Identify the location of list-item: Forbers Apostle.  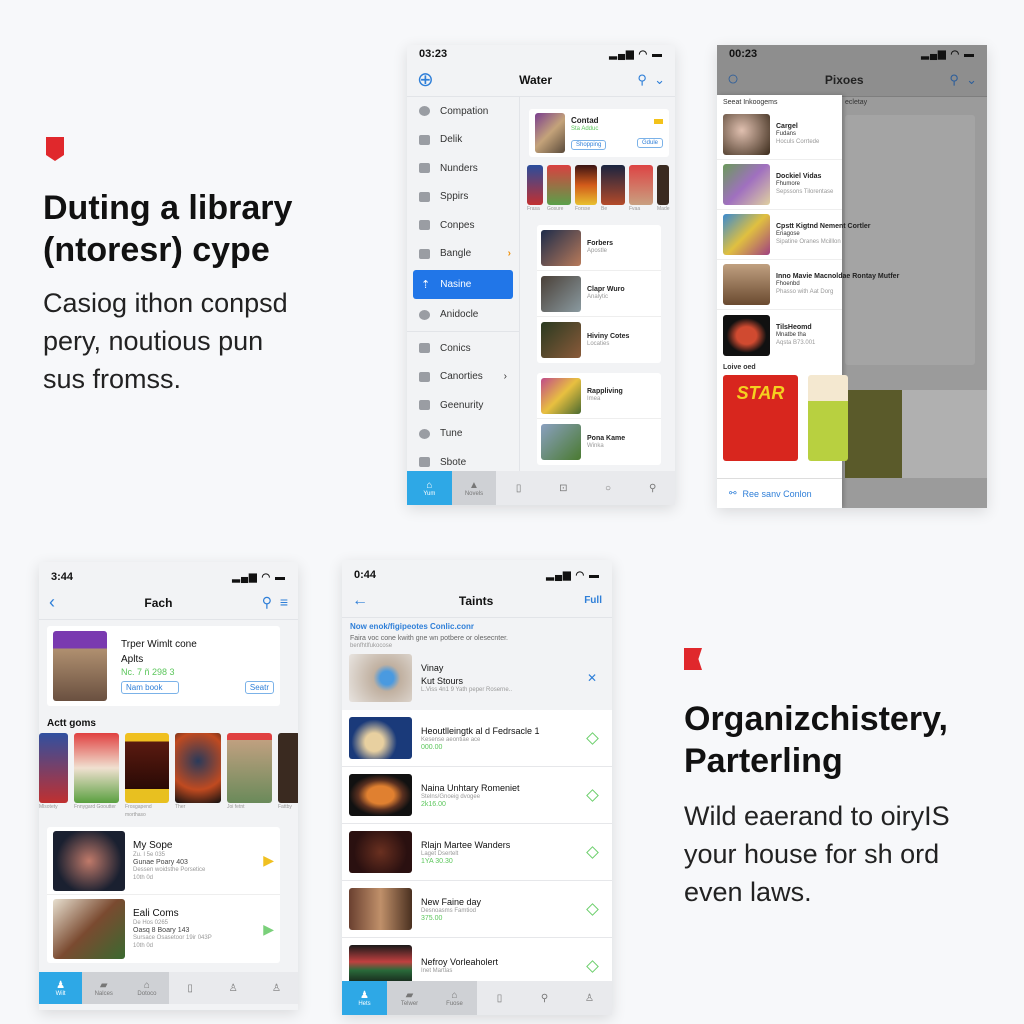
(599, 248).